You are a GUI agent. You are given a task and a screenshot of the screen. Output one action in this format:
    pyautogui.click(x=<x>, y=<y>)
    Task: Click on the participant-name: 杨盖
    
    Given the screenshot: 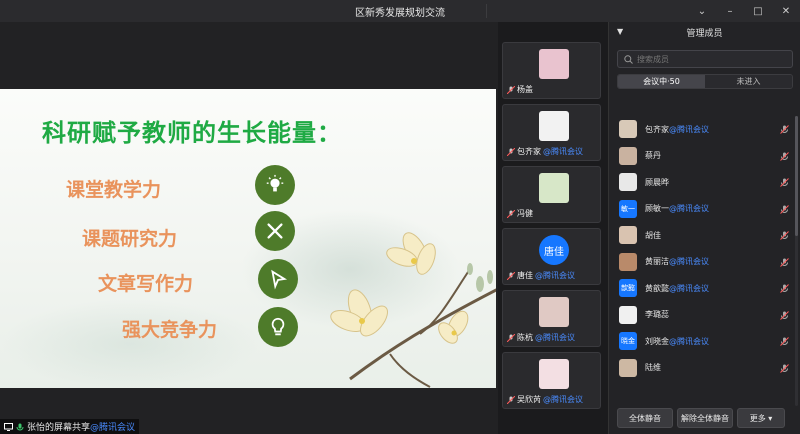 What is the action you would take?
    pyautogui.click(x=525, y=89)
    